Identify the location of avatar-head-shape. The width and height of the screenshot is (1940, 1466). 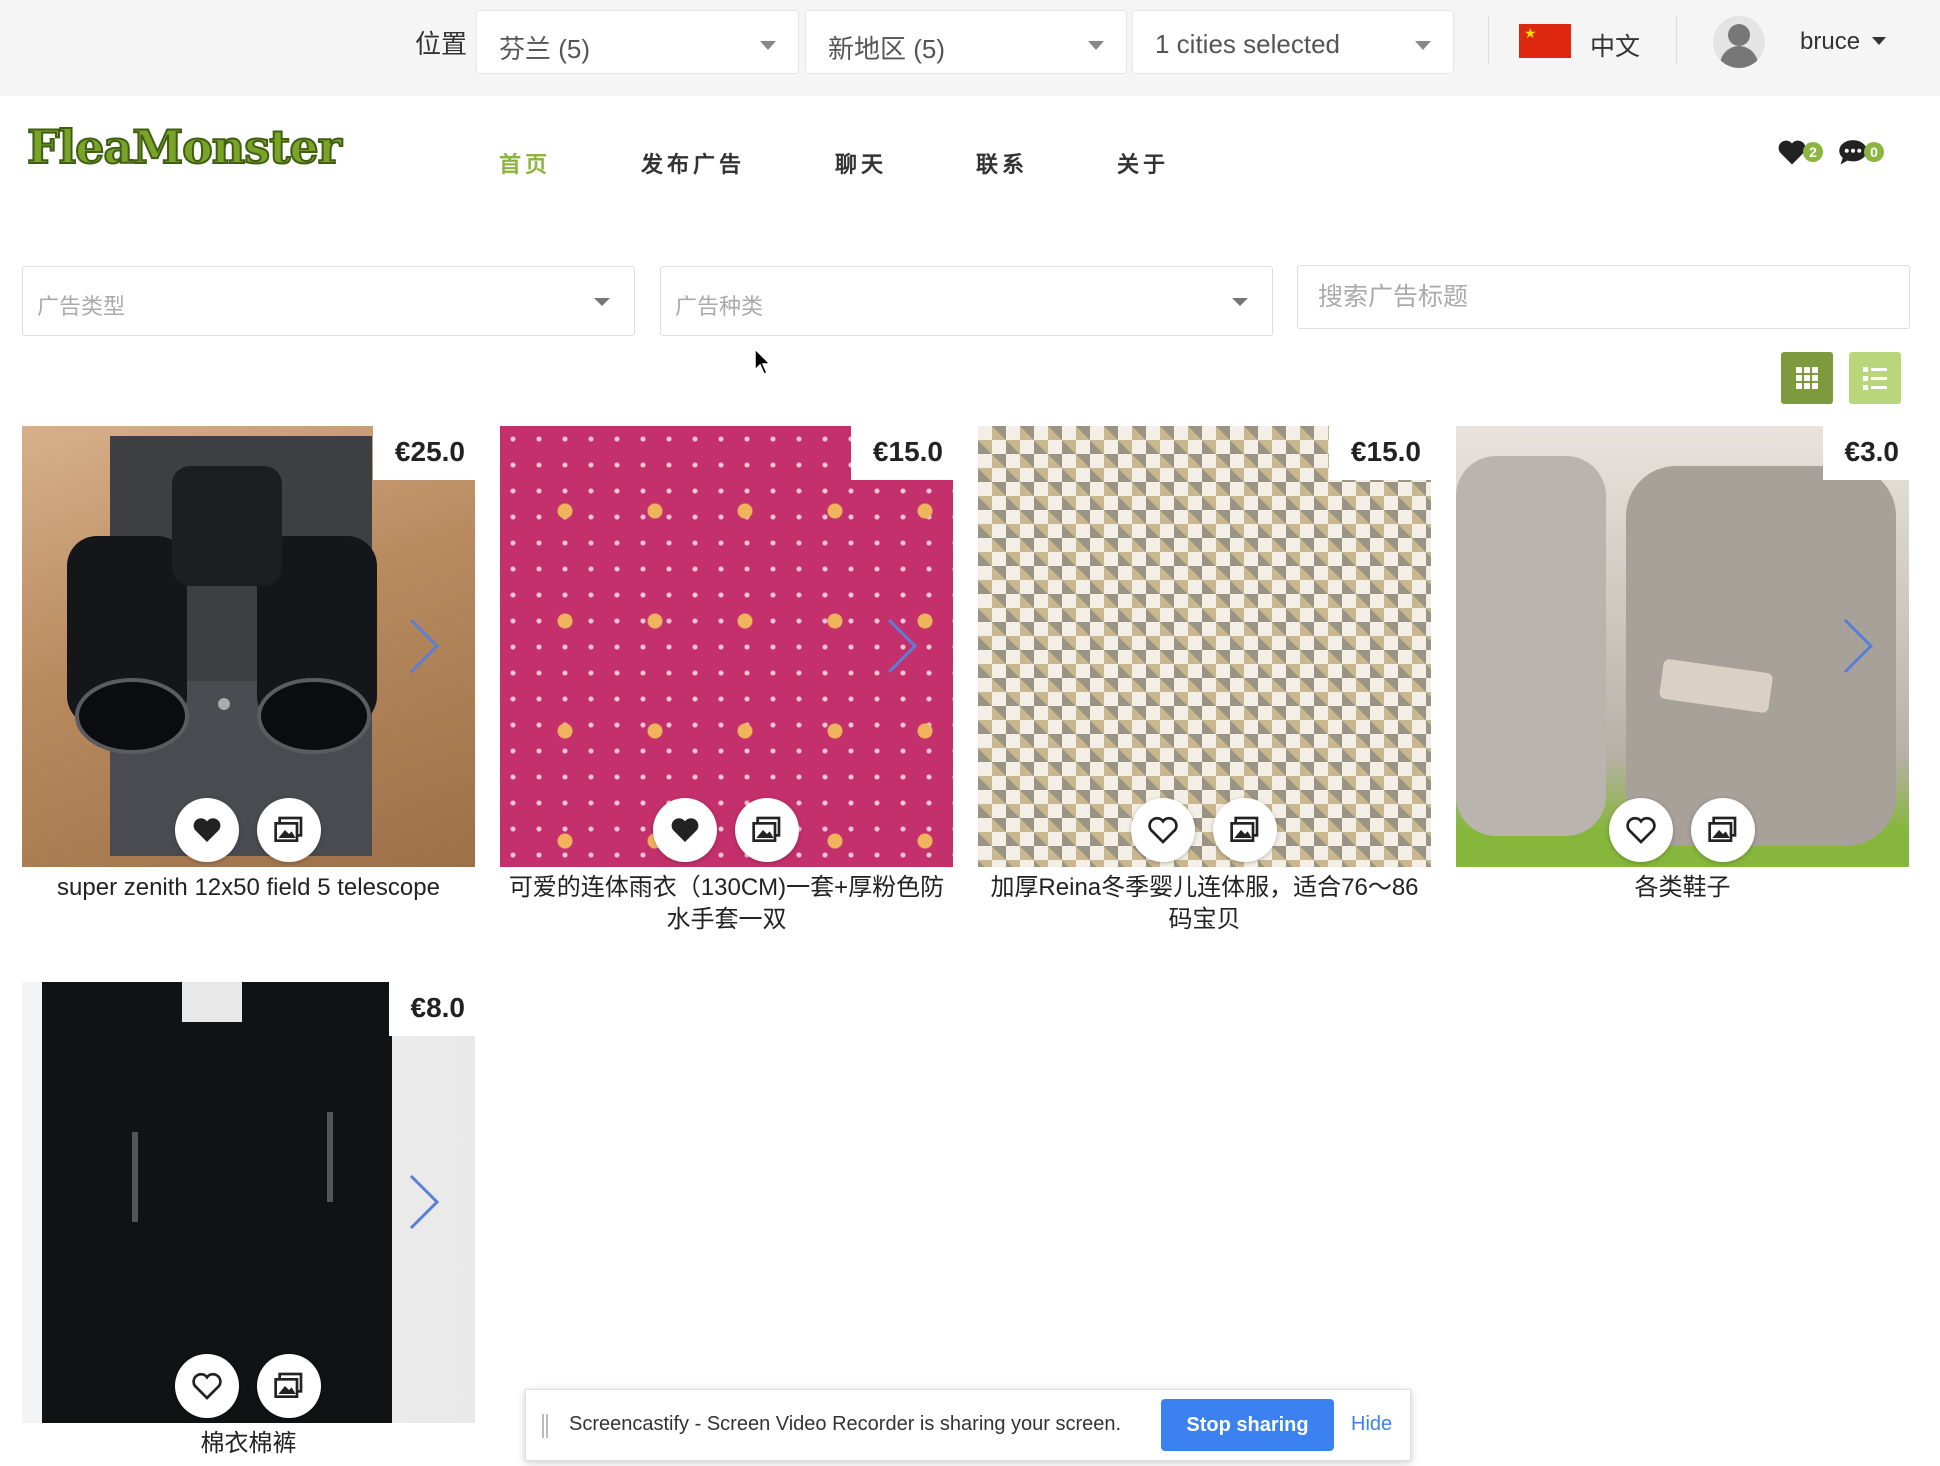
(1739, 35).